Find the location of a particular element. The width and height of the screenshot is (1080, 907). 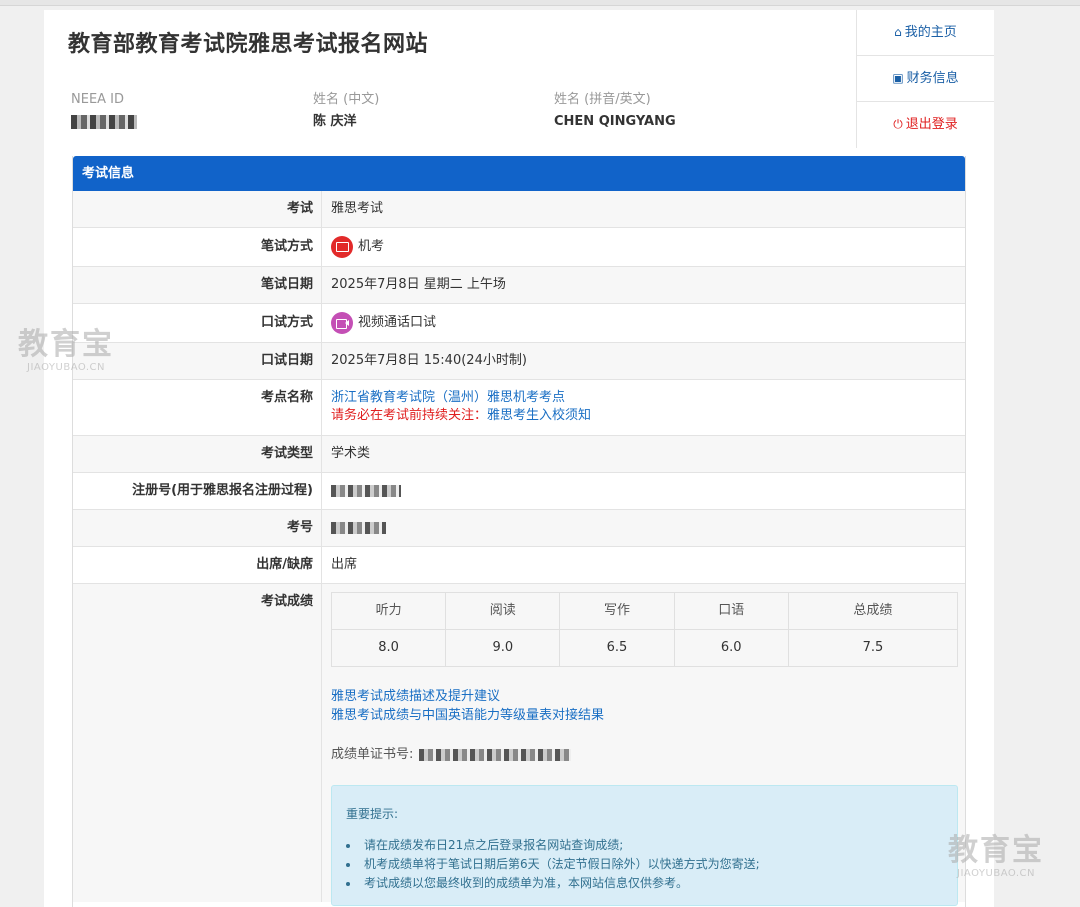

row-candidate-key: 考号 is located at coordinates (197, 528).